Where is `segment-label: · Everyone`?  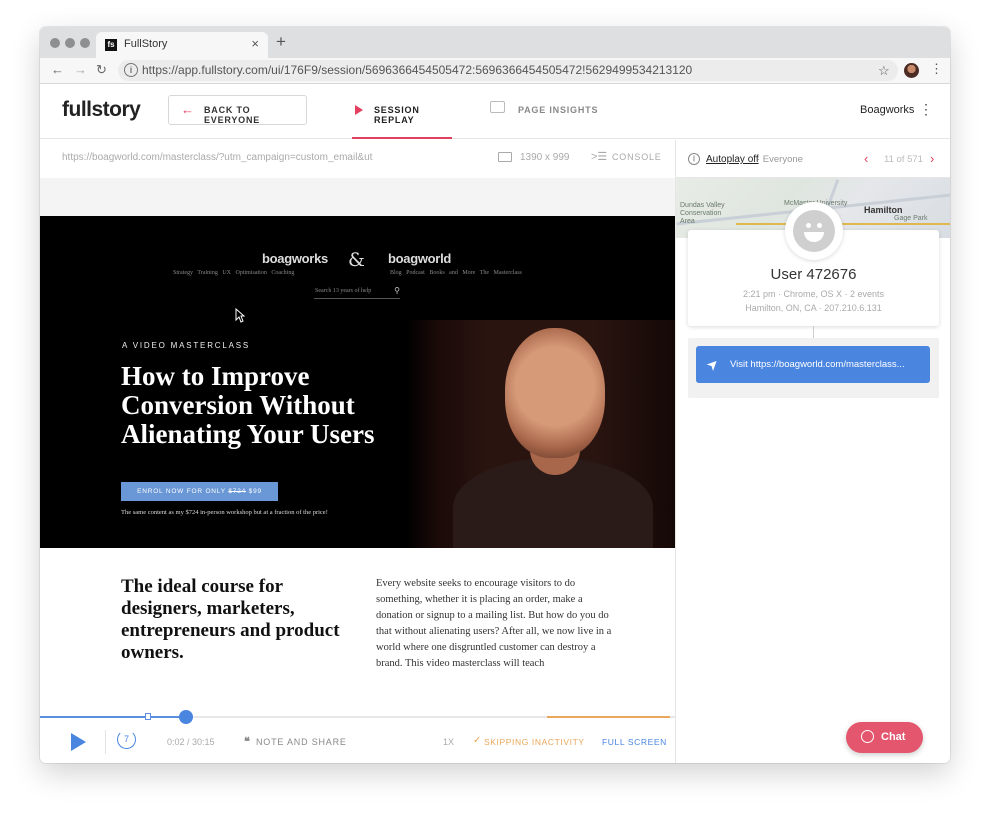 segment-label: · Everyone is located at coordinates (780, 159).